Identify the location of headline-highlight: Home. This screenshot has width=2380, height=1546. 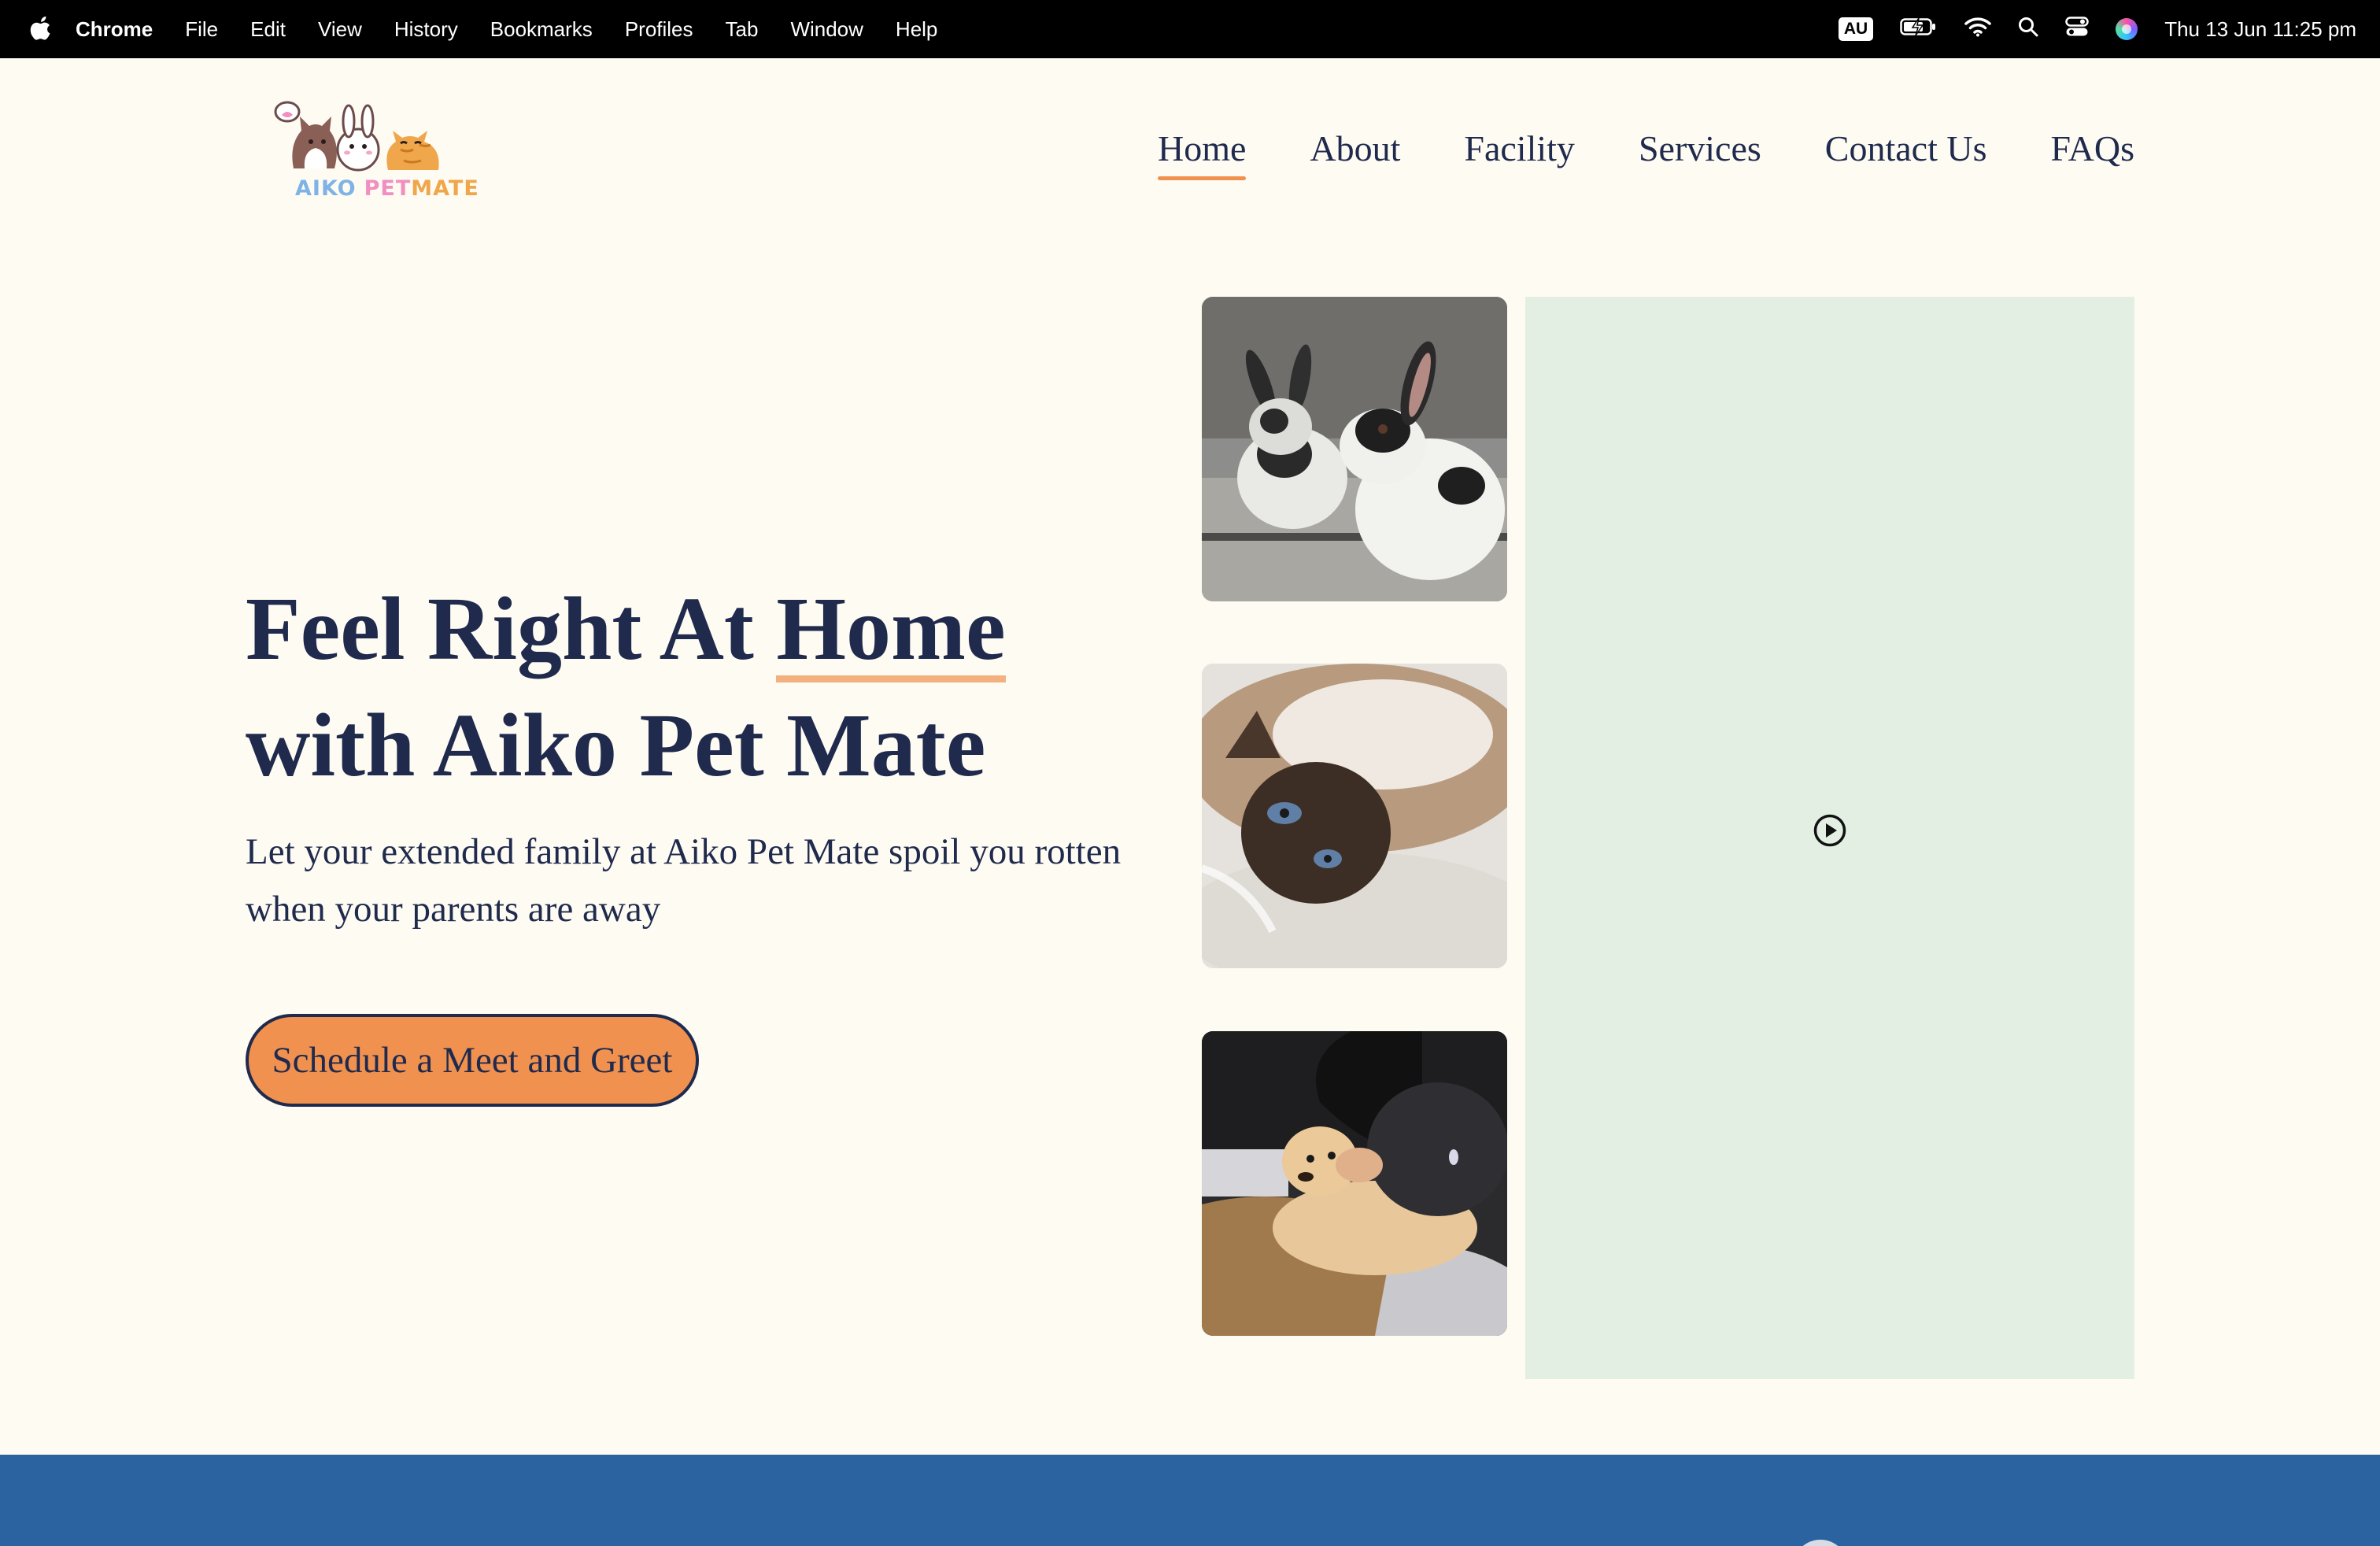
(891, 629).